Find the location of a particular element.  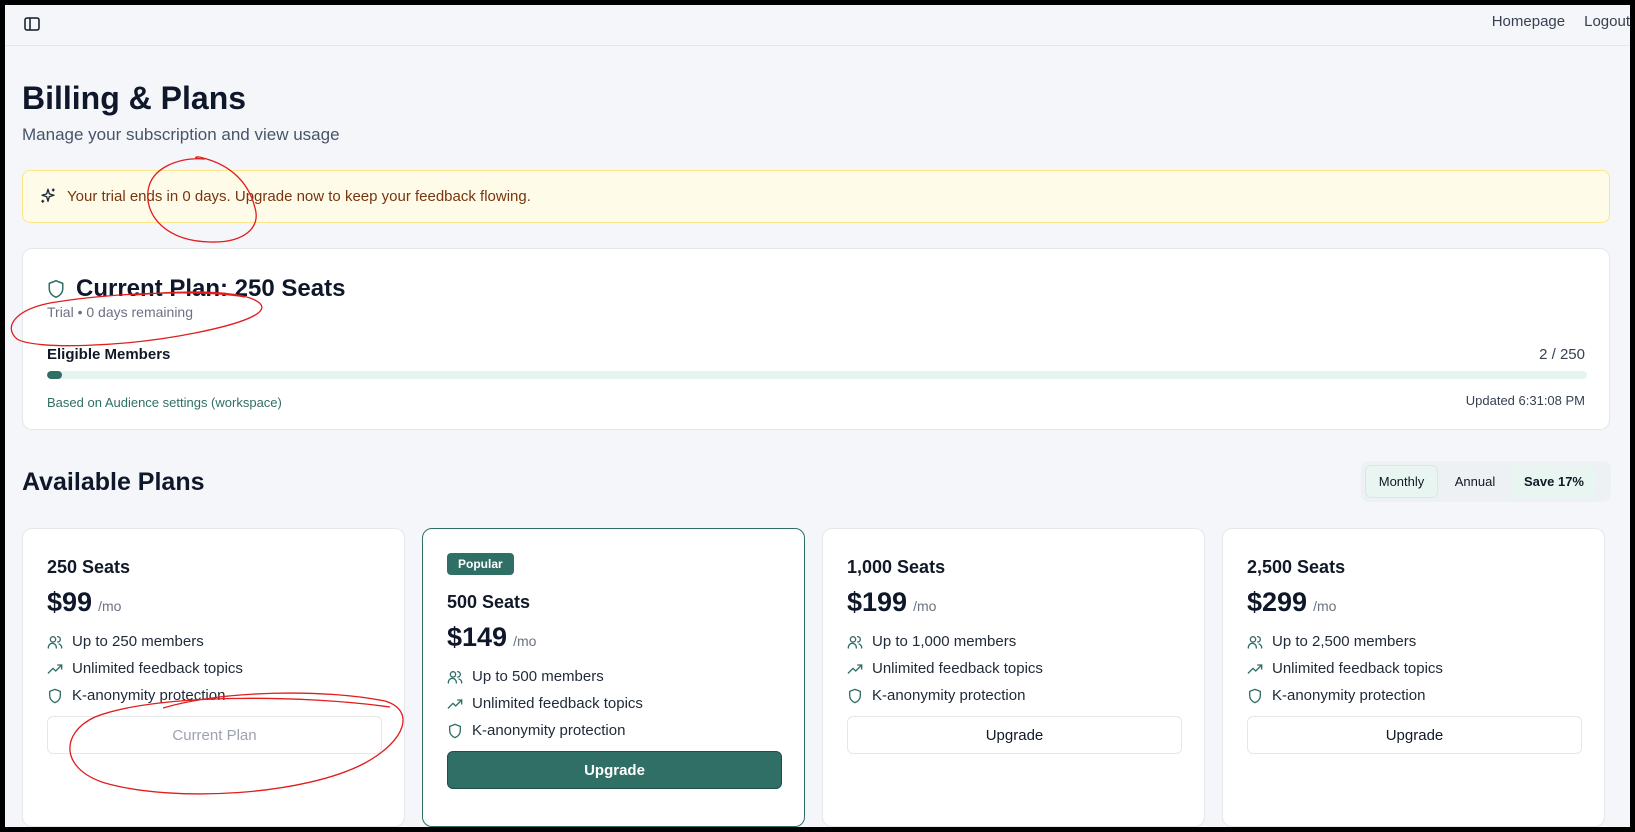

current-plan-title: Current Plan: 250 Seats is located at coordinates (211, 288).